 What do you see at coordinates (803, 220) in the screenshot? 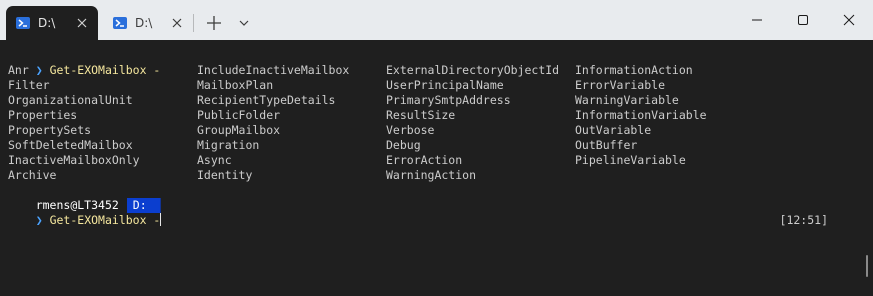
I see `clock: [12:51]` at bounding box center [803, 220].